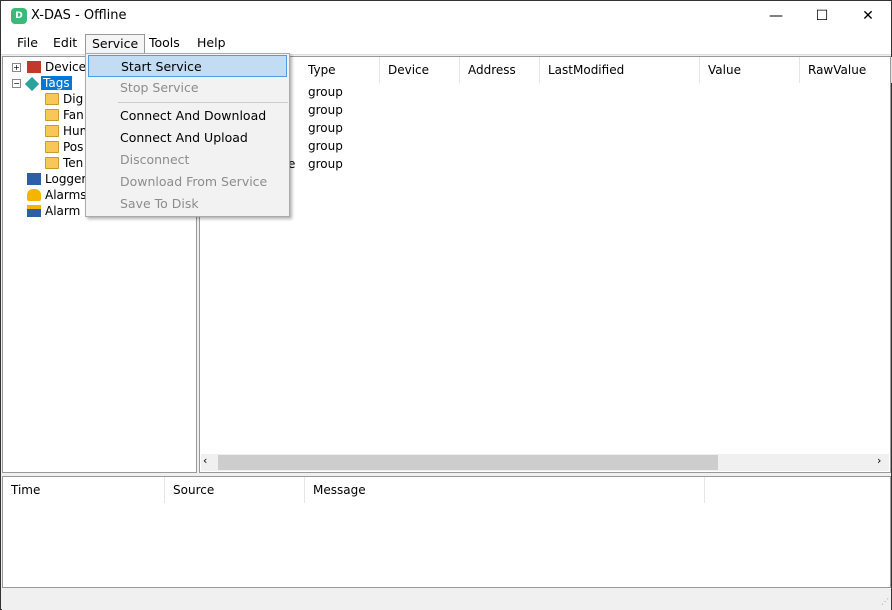 Image resolution: width=892 pixels, height=610 pixels. Describe the element at coordinates (59, 67) in the screenshot. I see `tree-node-devices: Devices` at that location.